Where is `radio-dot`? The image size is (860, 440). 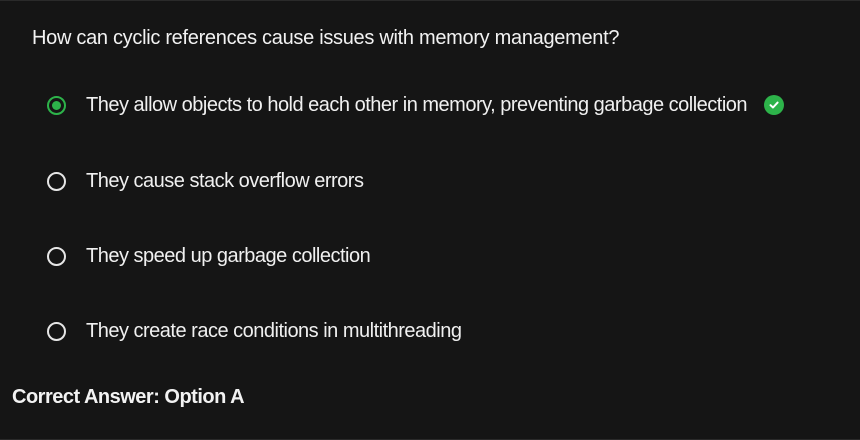 radio-dot is located at coordinates (56, 105).